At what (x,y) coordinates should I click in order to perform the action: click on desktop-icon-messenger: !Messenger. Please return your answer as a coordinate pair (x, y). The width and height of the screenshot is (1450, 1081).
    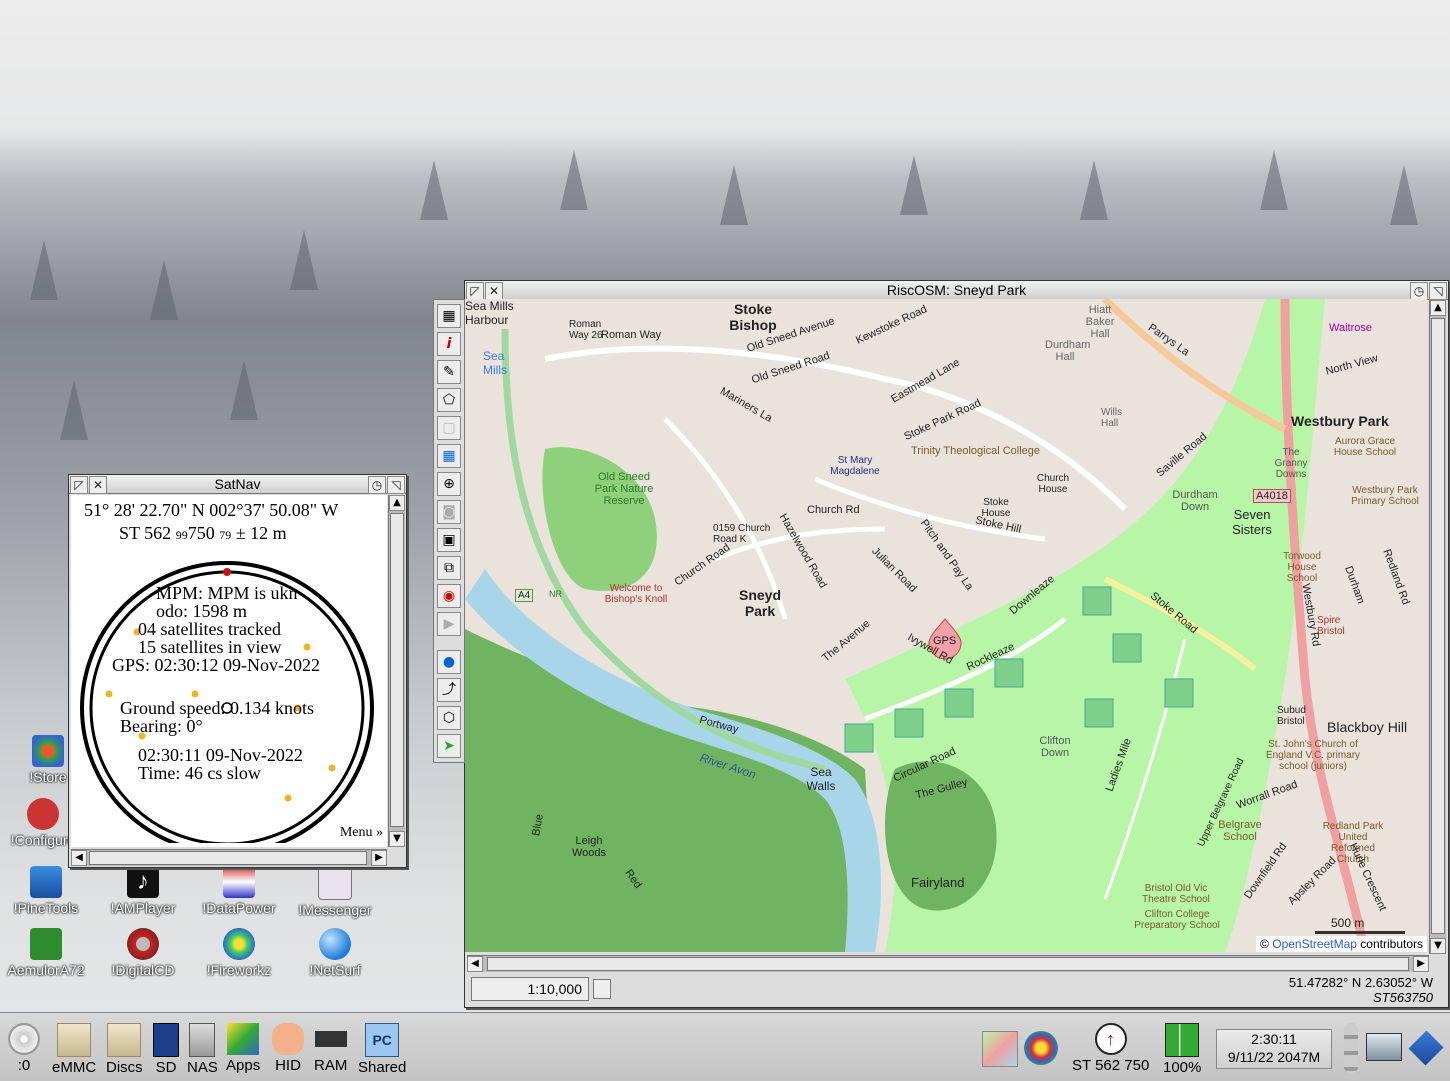
    Looking at the image, I should click on (335, 892).